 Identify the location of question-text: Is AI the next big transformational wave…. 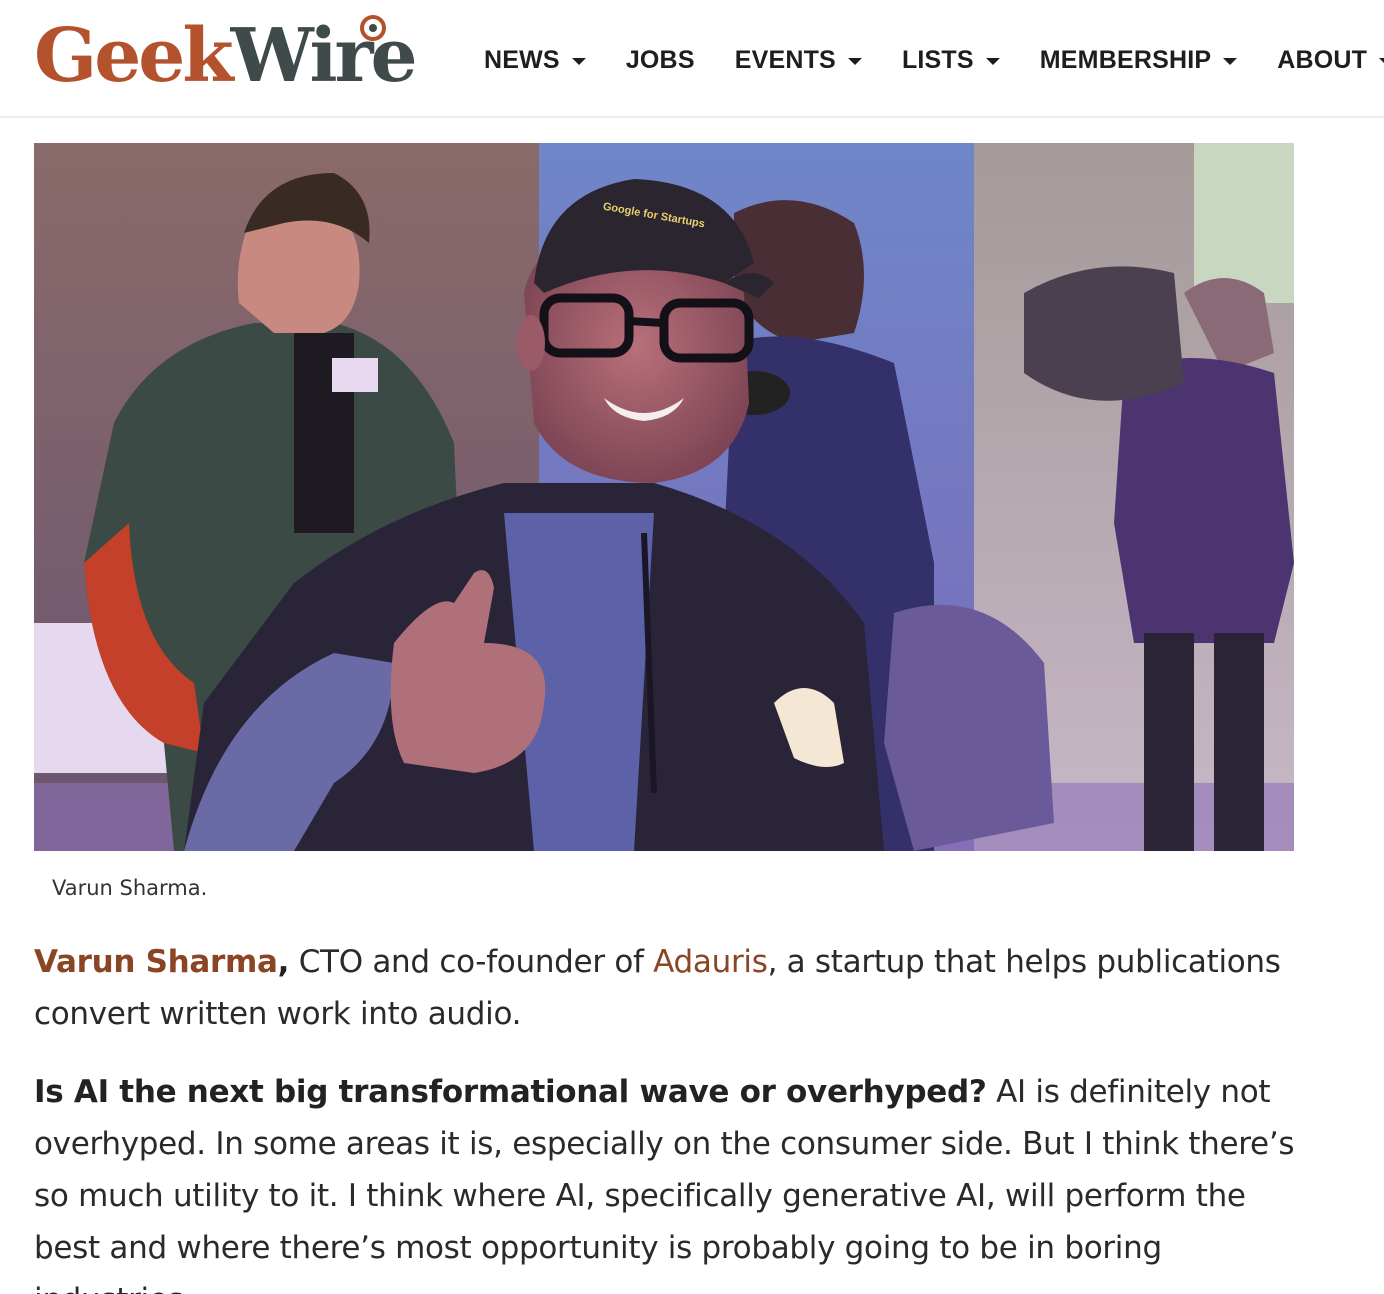
(510, 1092).